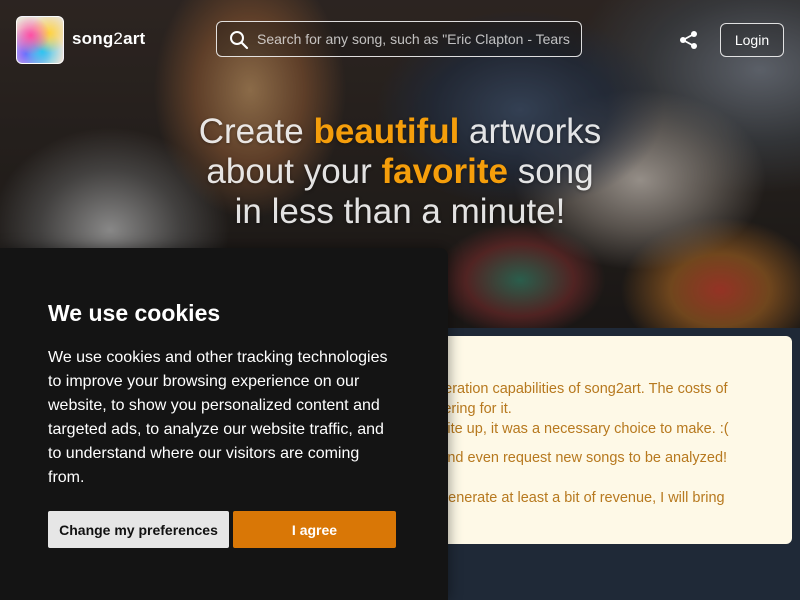 Image resolution: width=800 pixels, height=600 pixels. Describe the element at coordinates (530, 131) in the screenshot. I see `headline-text: artworks` at that location.